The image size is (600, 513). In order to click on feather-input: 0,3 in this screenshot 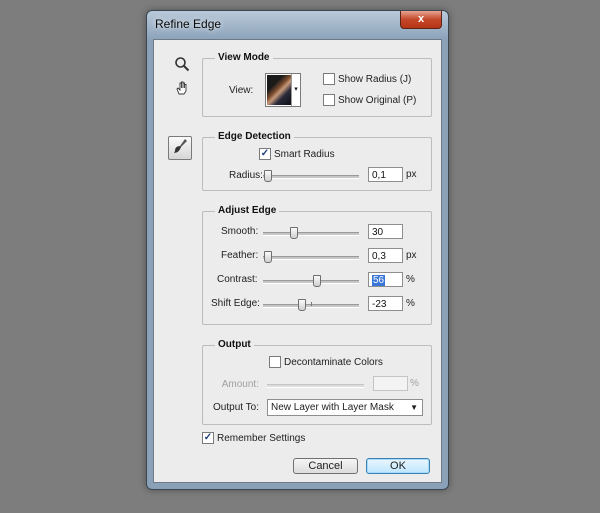, I will do `click(385, 255)`.